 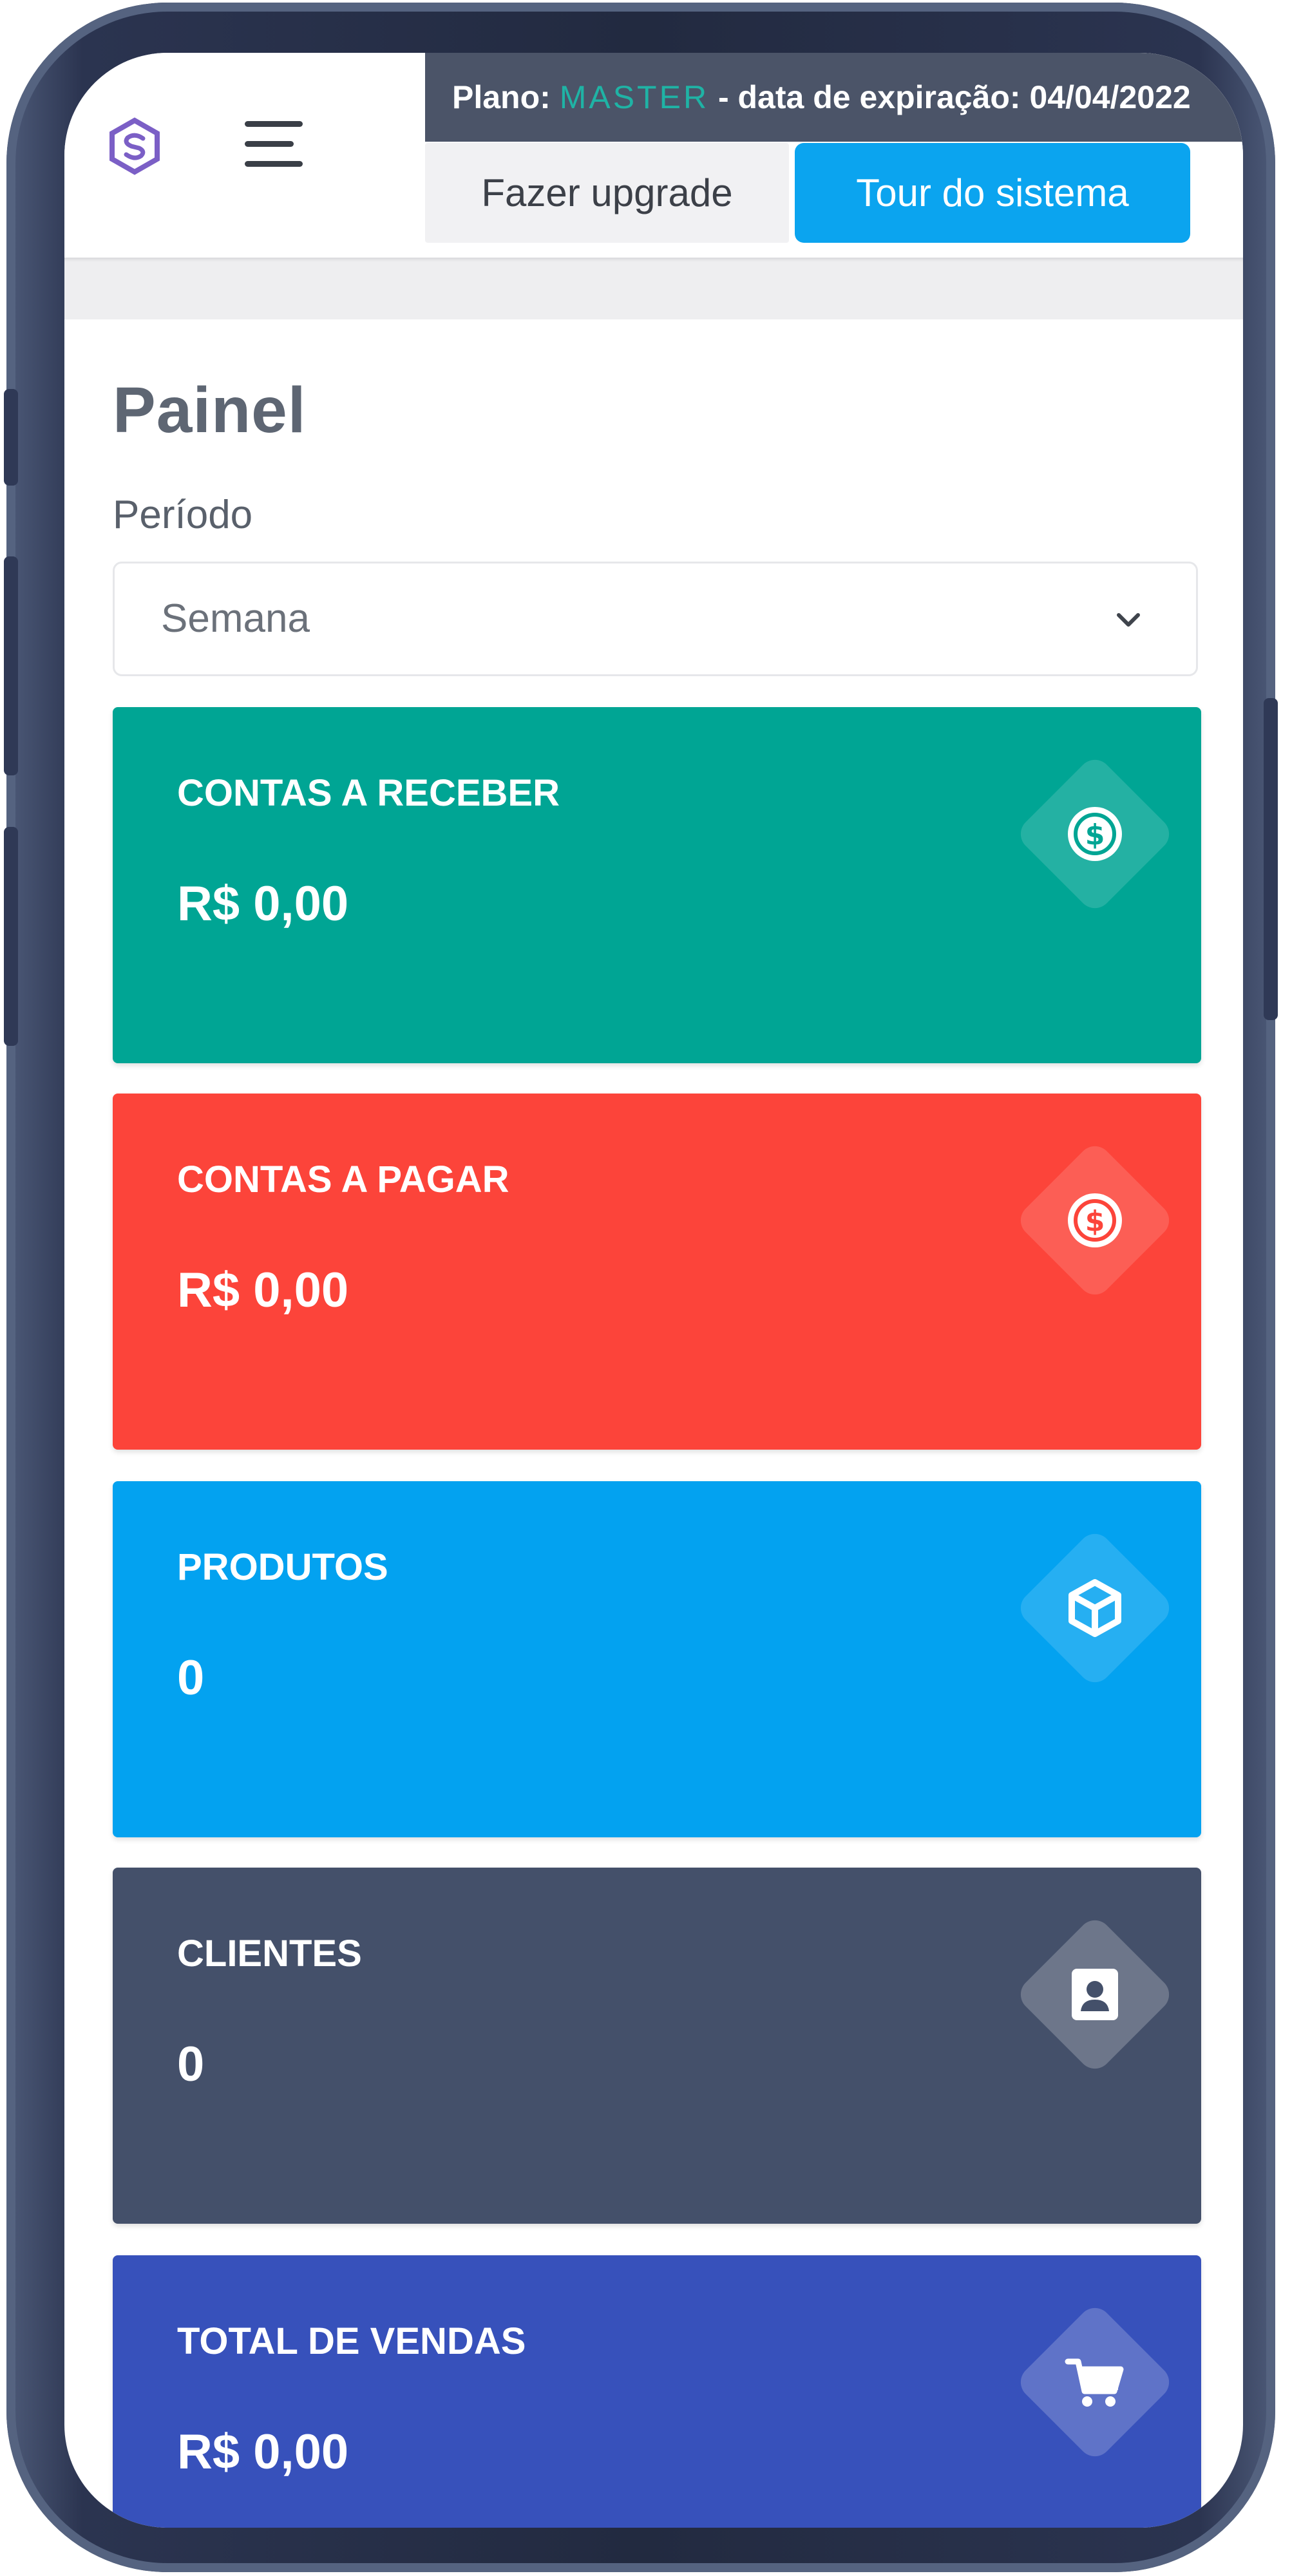 I want to click on upgrade-button: Fazer upgrade, so click(x=607, y=193).